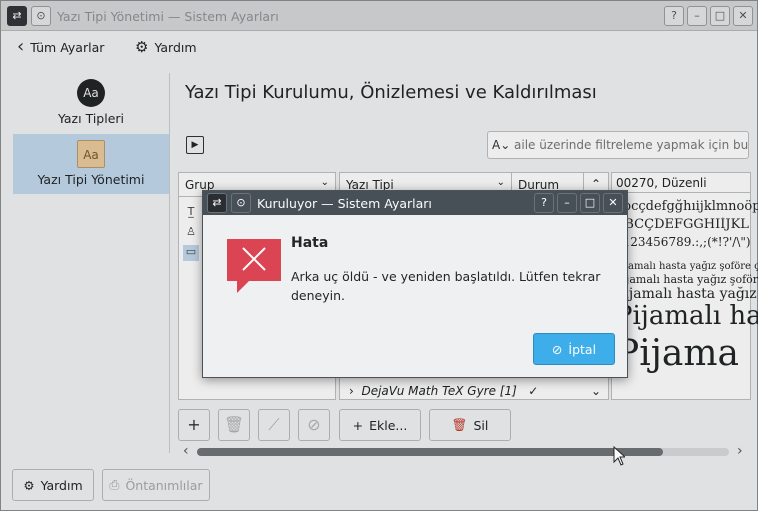 Image resolution: width=758 pixels, height=511 pixels. I want to click on system-fonts-group-icon: ▭, so click(191, 253).